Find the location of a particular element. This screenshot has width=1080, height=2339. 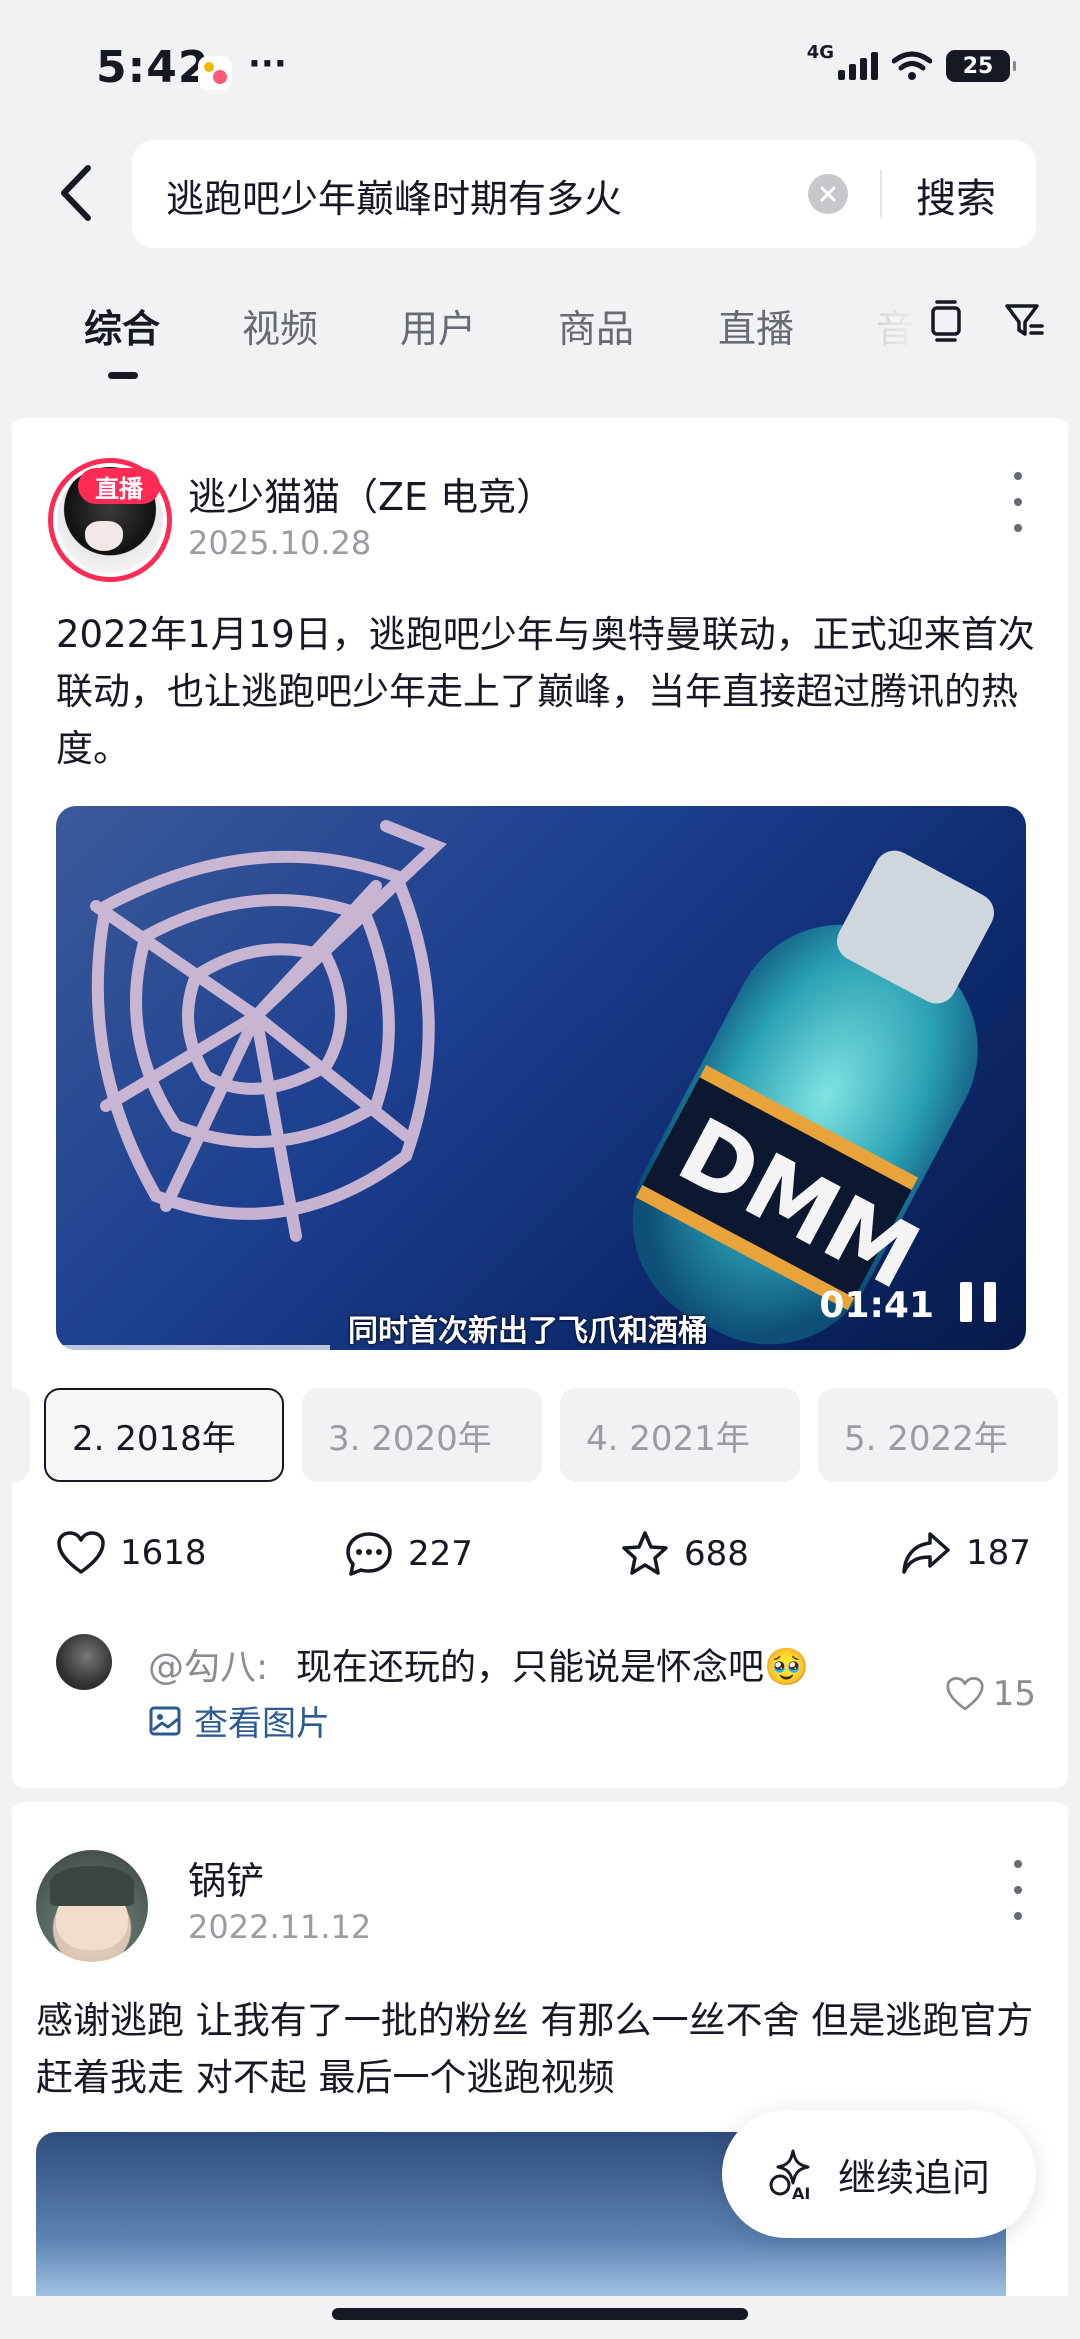

clear-x-icon is located at coordinates (828, 194).